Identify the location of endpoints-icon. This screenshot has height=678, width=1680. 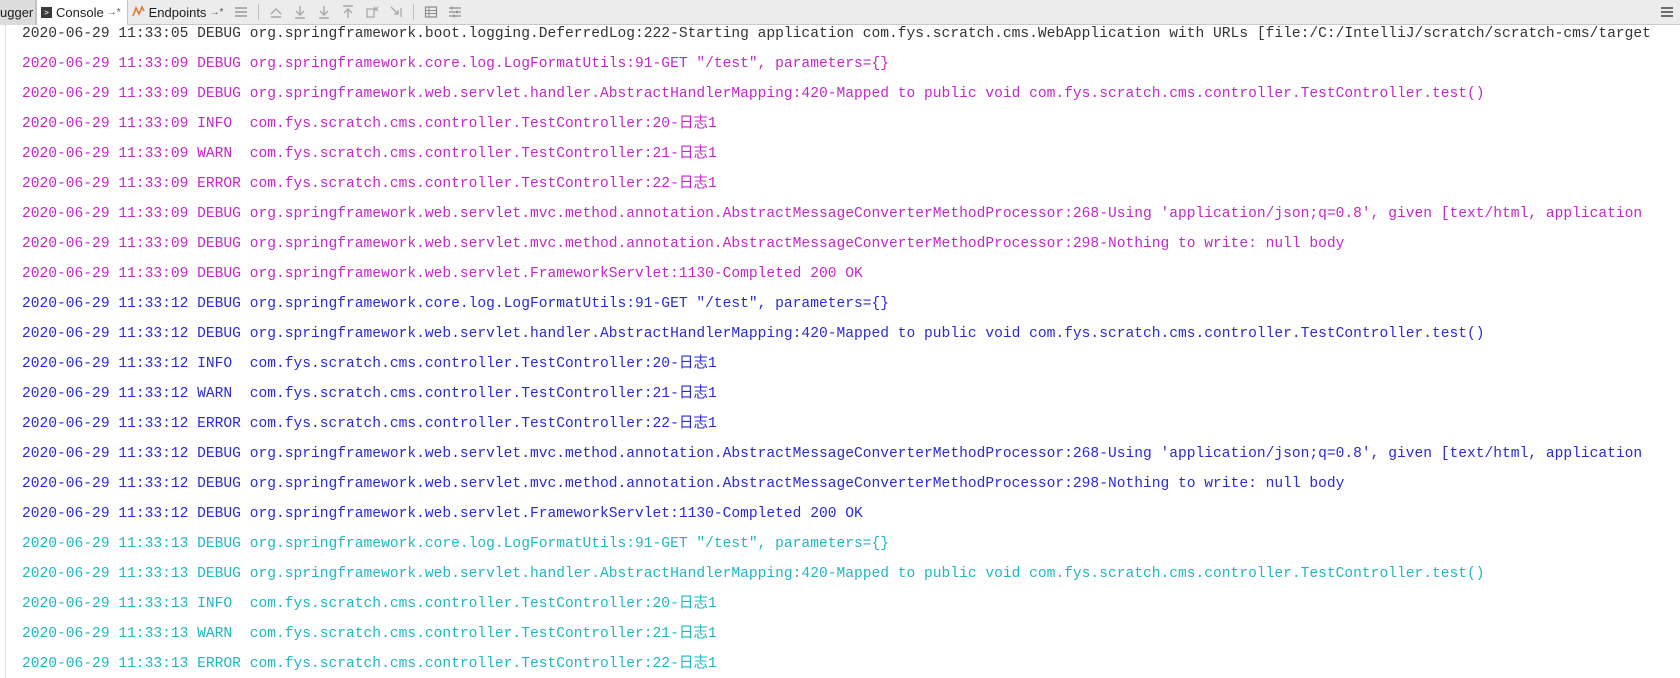
(138, 12).